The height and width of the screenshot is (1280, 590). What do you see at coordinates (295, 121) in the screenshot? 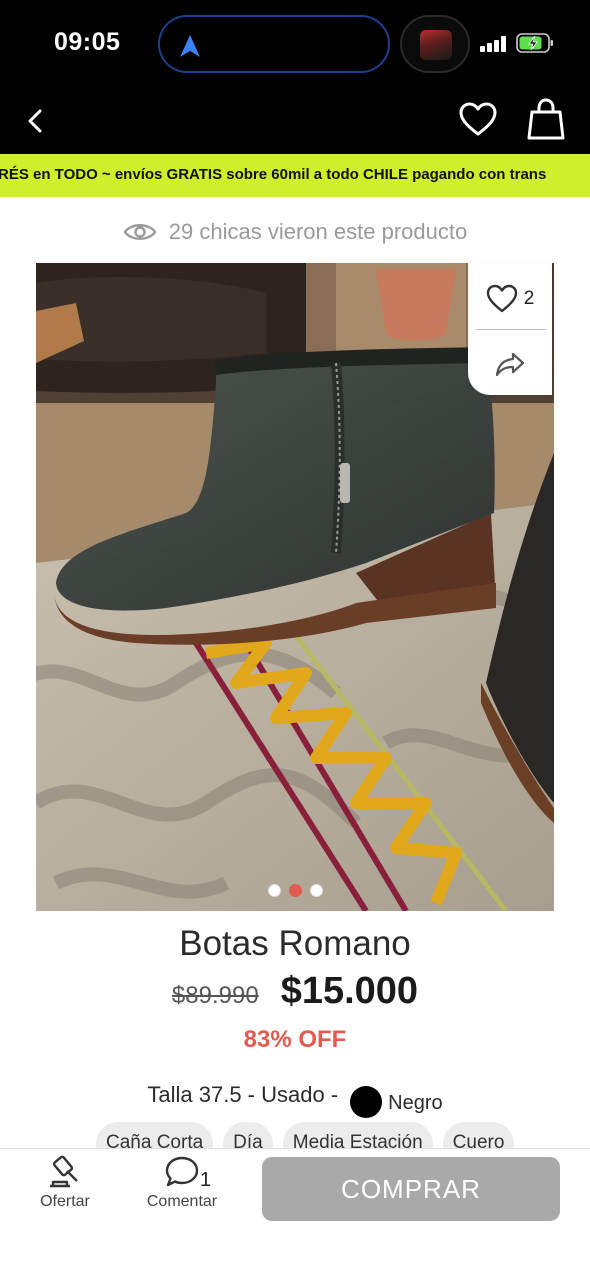
I see `top-navigation` at bounding box center [295, 121].